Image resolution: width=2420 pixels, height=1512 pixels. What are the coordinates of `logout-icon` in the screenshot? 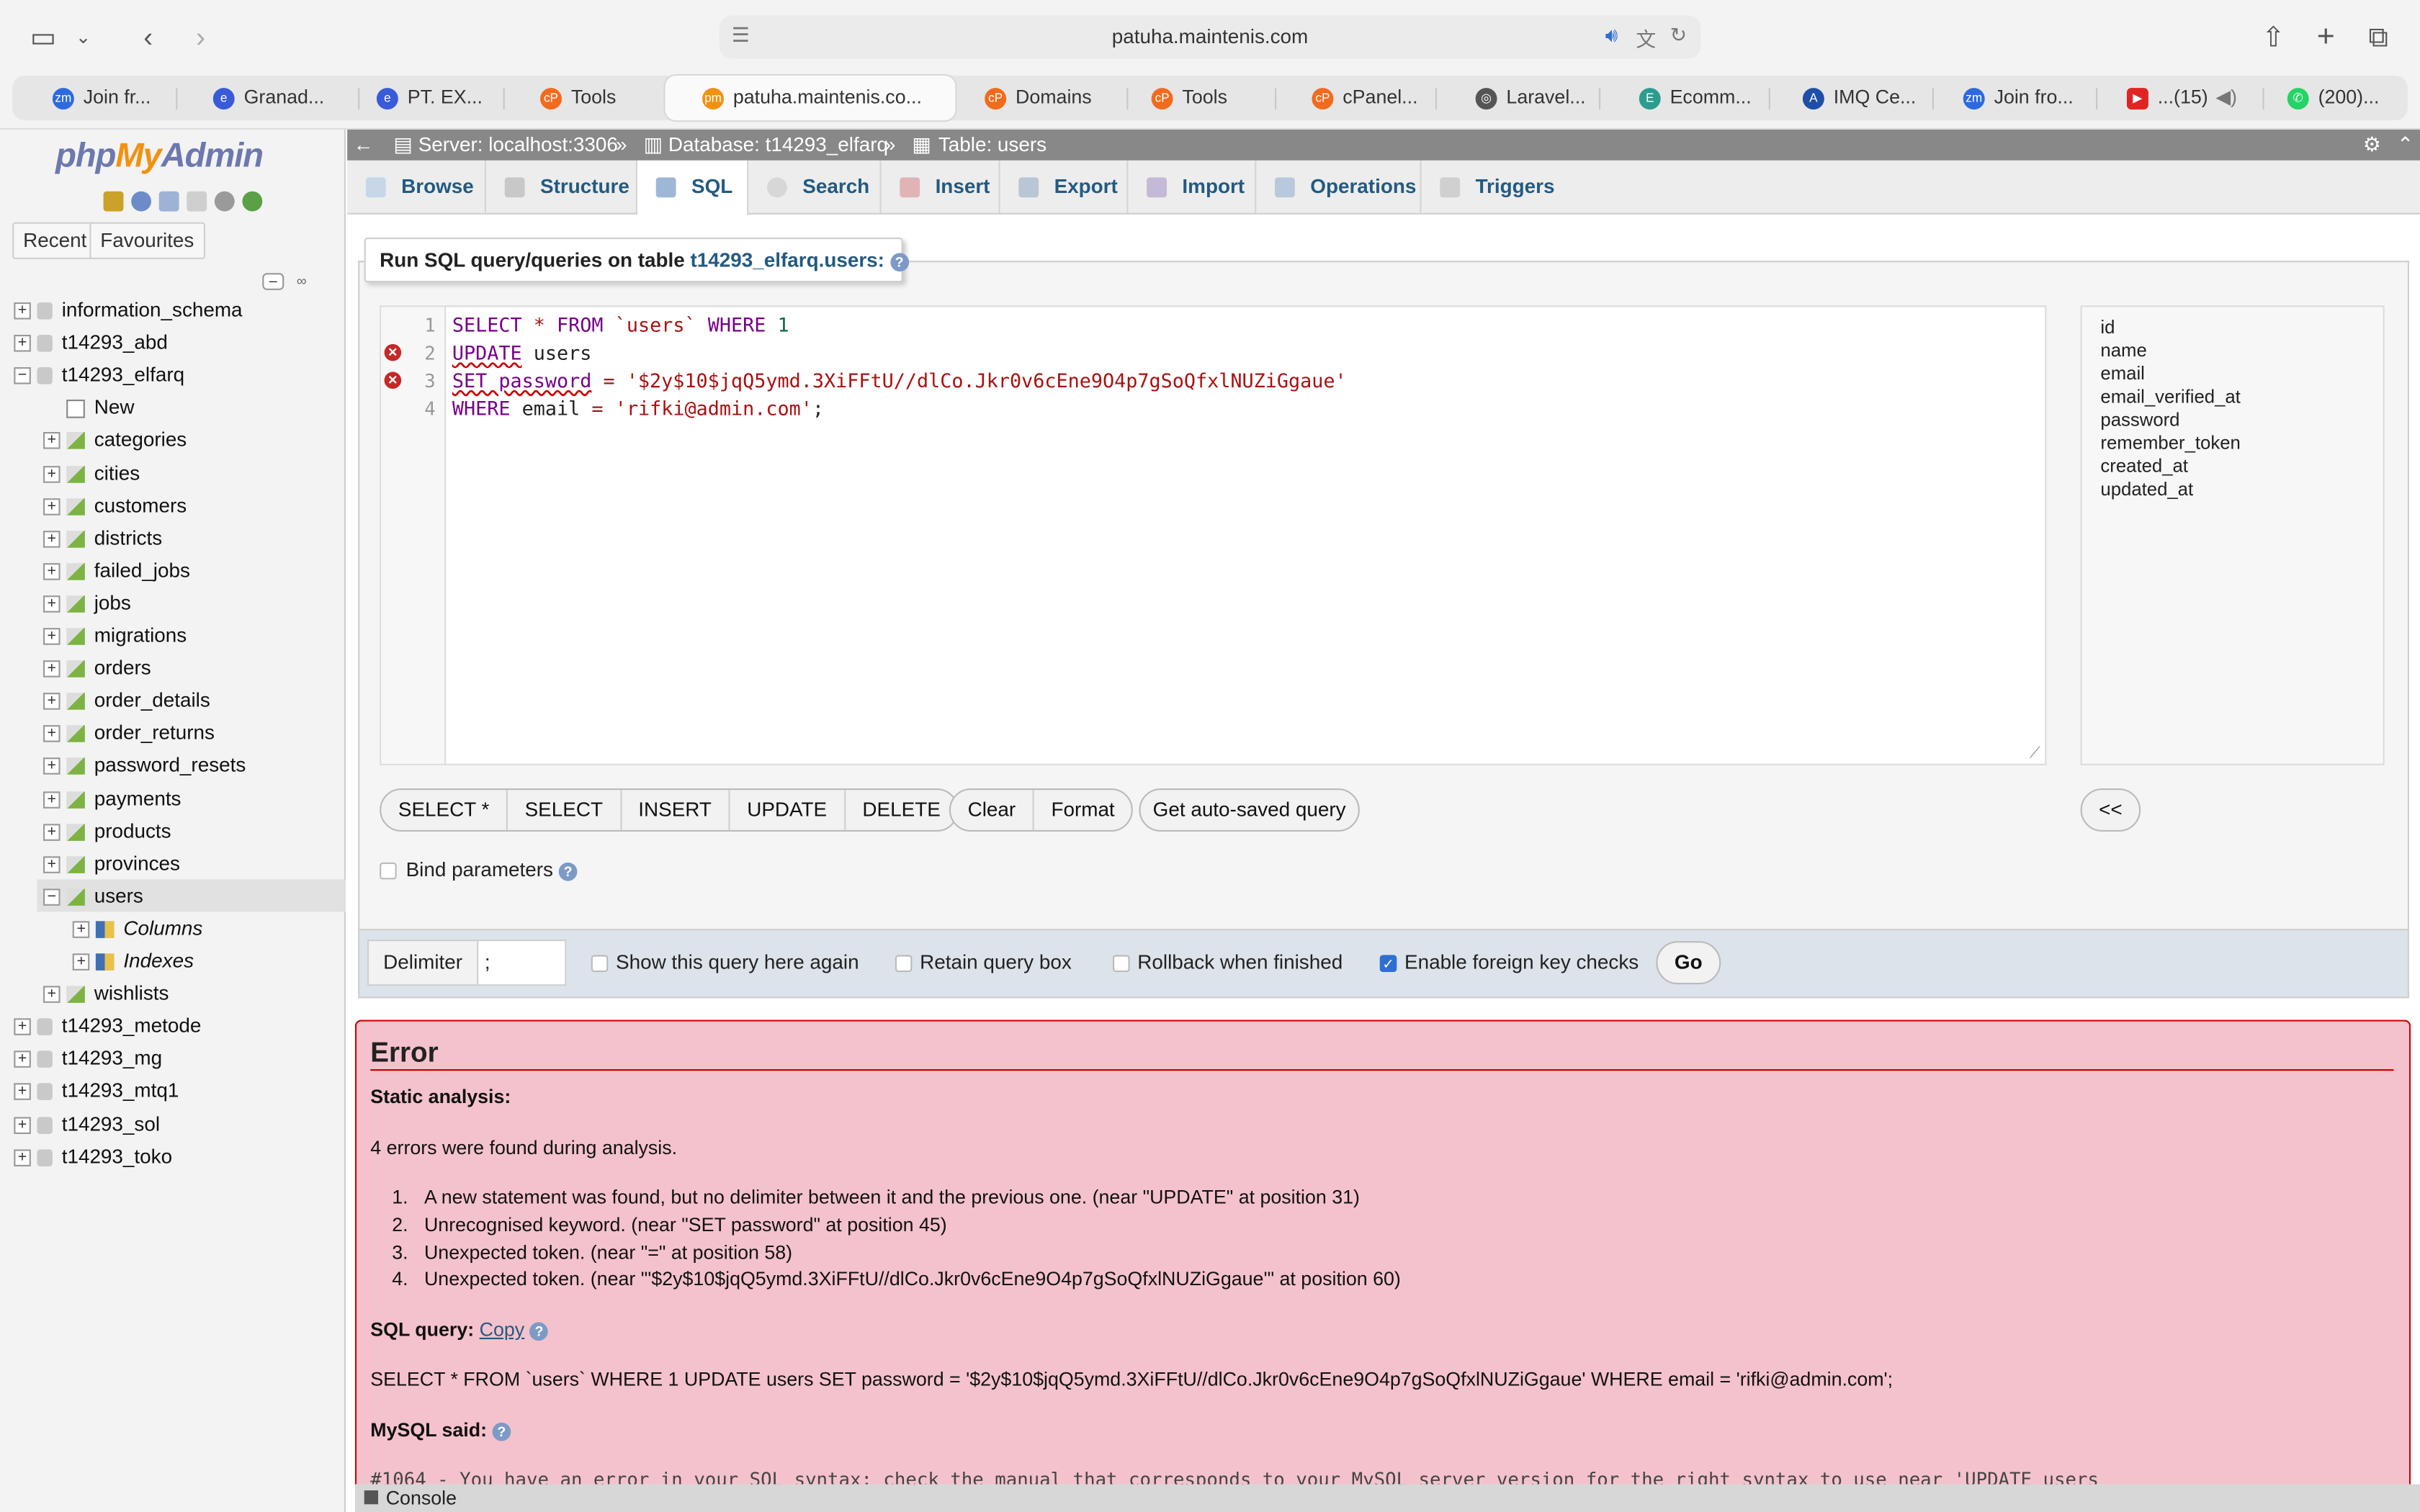 It's located at (141, 202).